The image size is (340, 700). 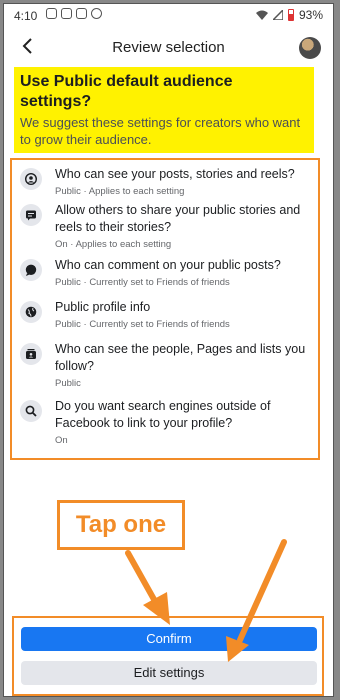 What do you see at coordinates (310, 15) in the screenshot?
I see `battery-percent: 93%` at bounding box center [310, 15].